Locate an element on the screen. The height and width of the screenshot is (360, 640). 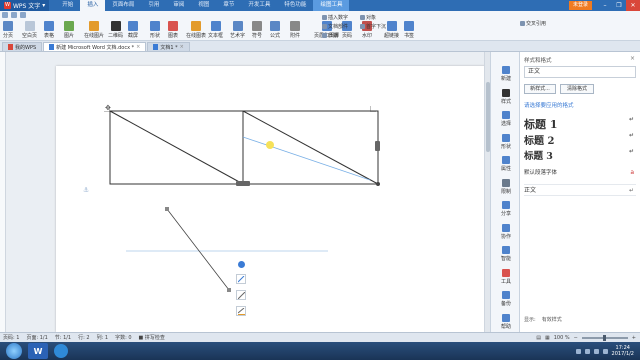
volume-icon is located at coordinates (605, 351).